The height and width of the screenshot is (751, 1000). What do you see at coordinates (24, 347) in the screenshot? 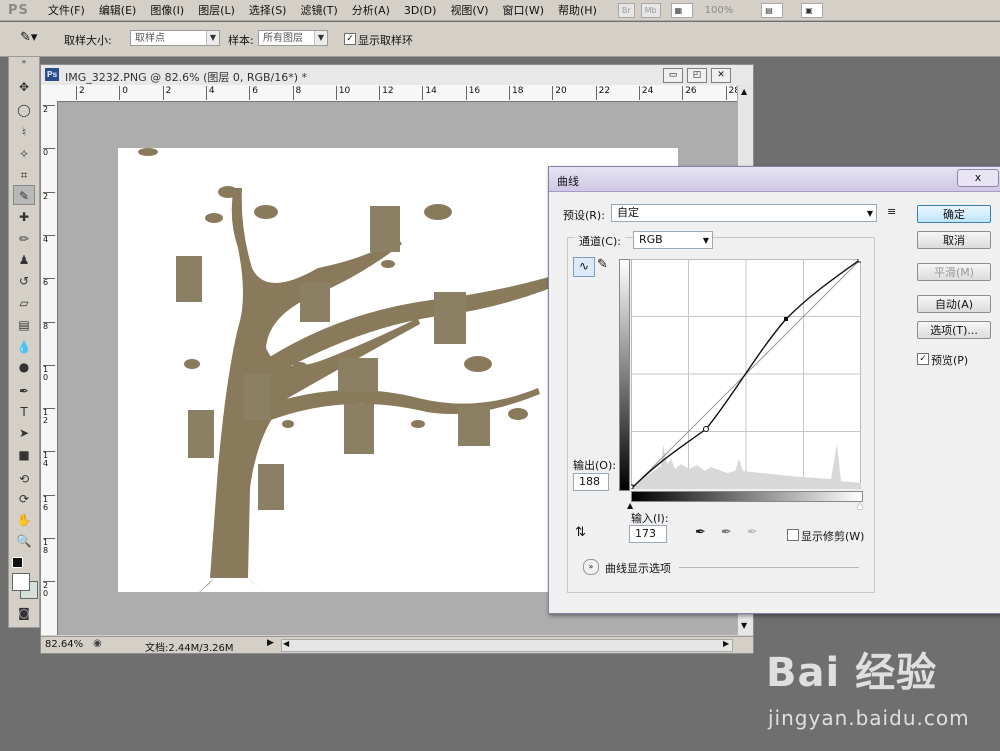
I see `blur-tool-icon: 💧` at bounding box center [24, 347].